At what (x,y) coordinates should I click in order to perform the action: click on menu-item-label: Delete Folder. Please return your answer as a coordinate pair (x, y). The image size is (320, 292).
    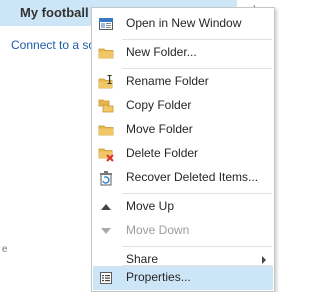
    Looking at the image, I should click on (162, 153).